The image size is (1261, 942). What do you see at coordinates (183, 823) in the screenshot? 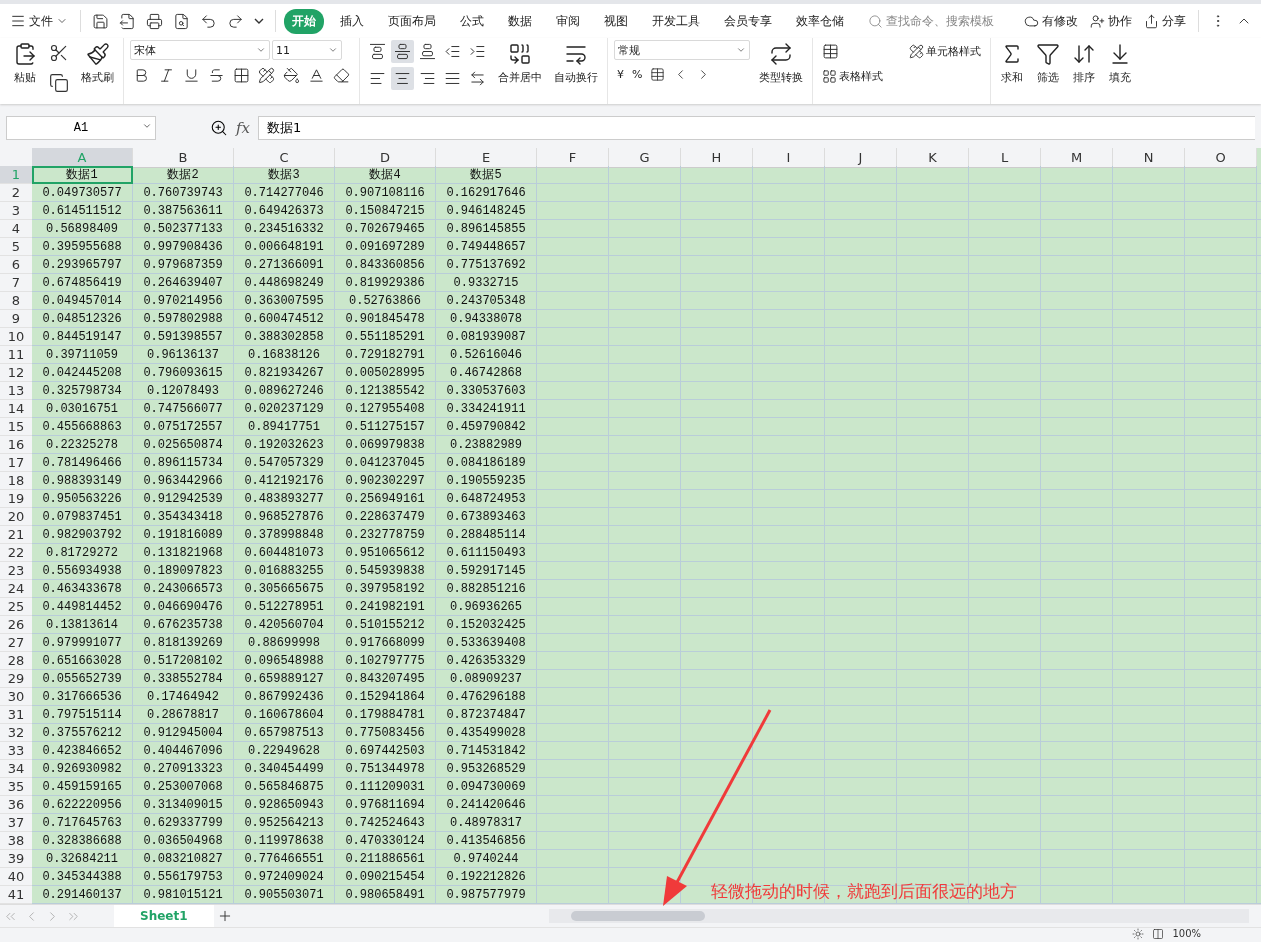
I see `table-cell: 0.629337799` at bounding box center [183, 823].